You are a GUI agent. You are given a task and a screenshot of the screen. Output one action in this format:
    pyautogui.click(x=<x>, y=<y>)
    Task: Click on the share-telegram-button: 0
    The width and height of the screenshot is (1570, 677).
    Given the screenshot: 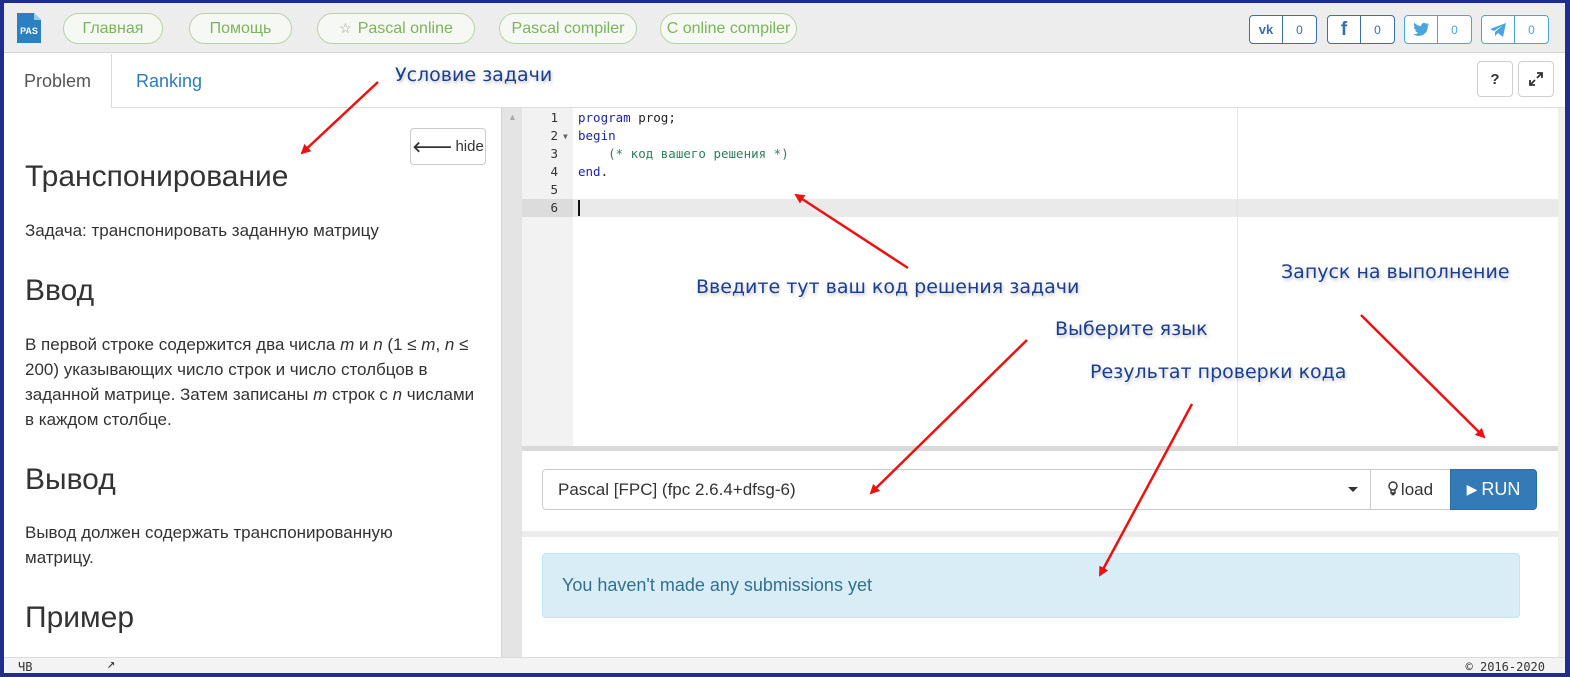 What is the action you would take?
    pyautogui.click(x=1515, y=29)
    